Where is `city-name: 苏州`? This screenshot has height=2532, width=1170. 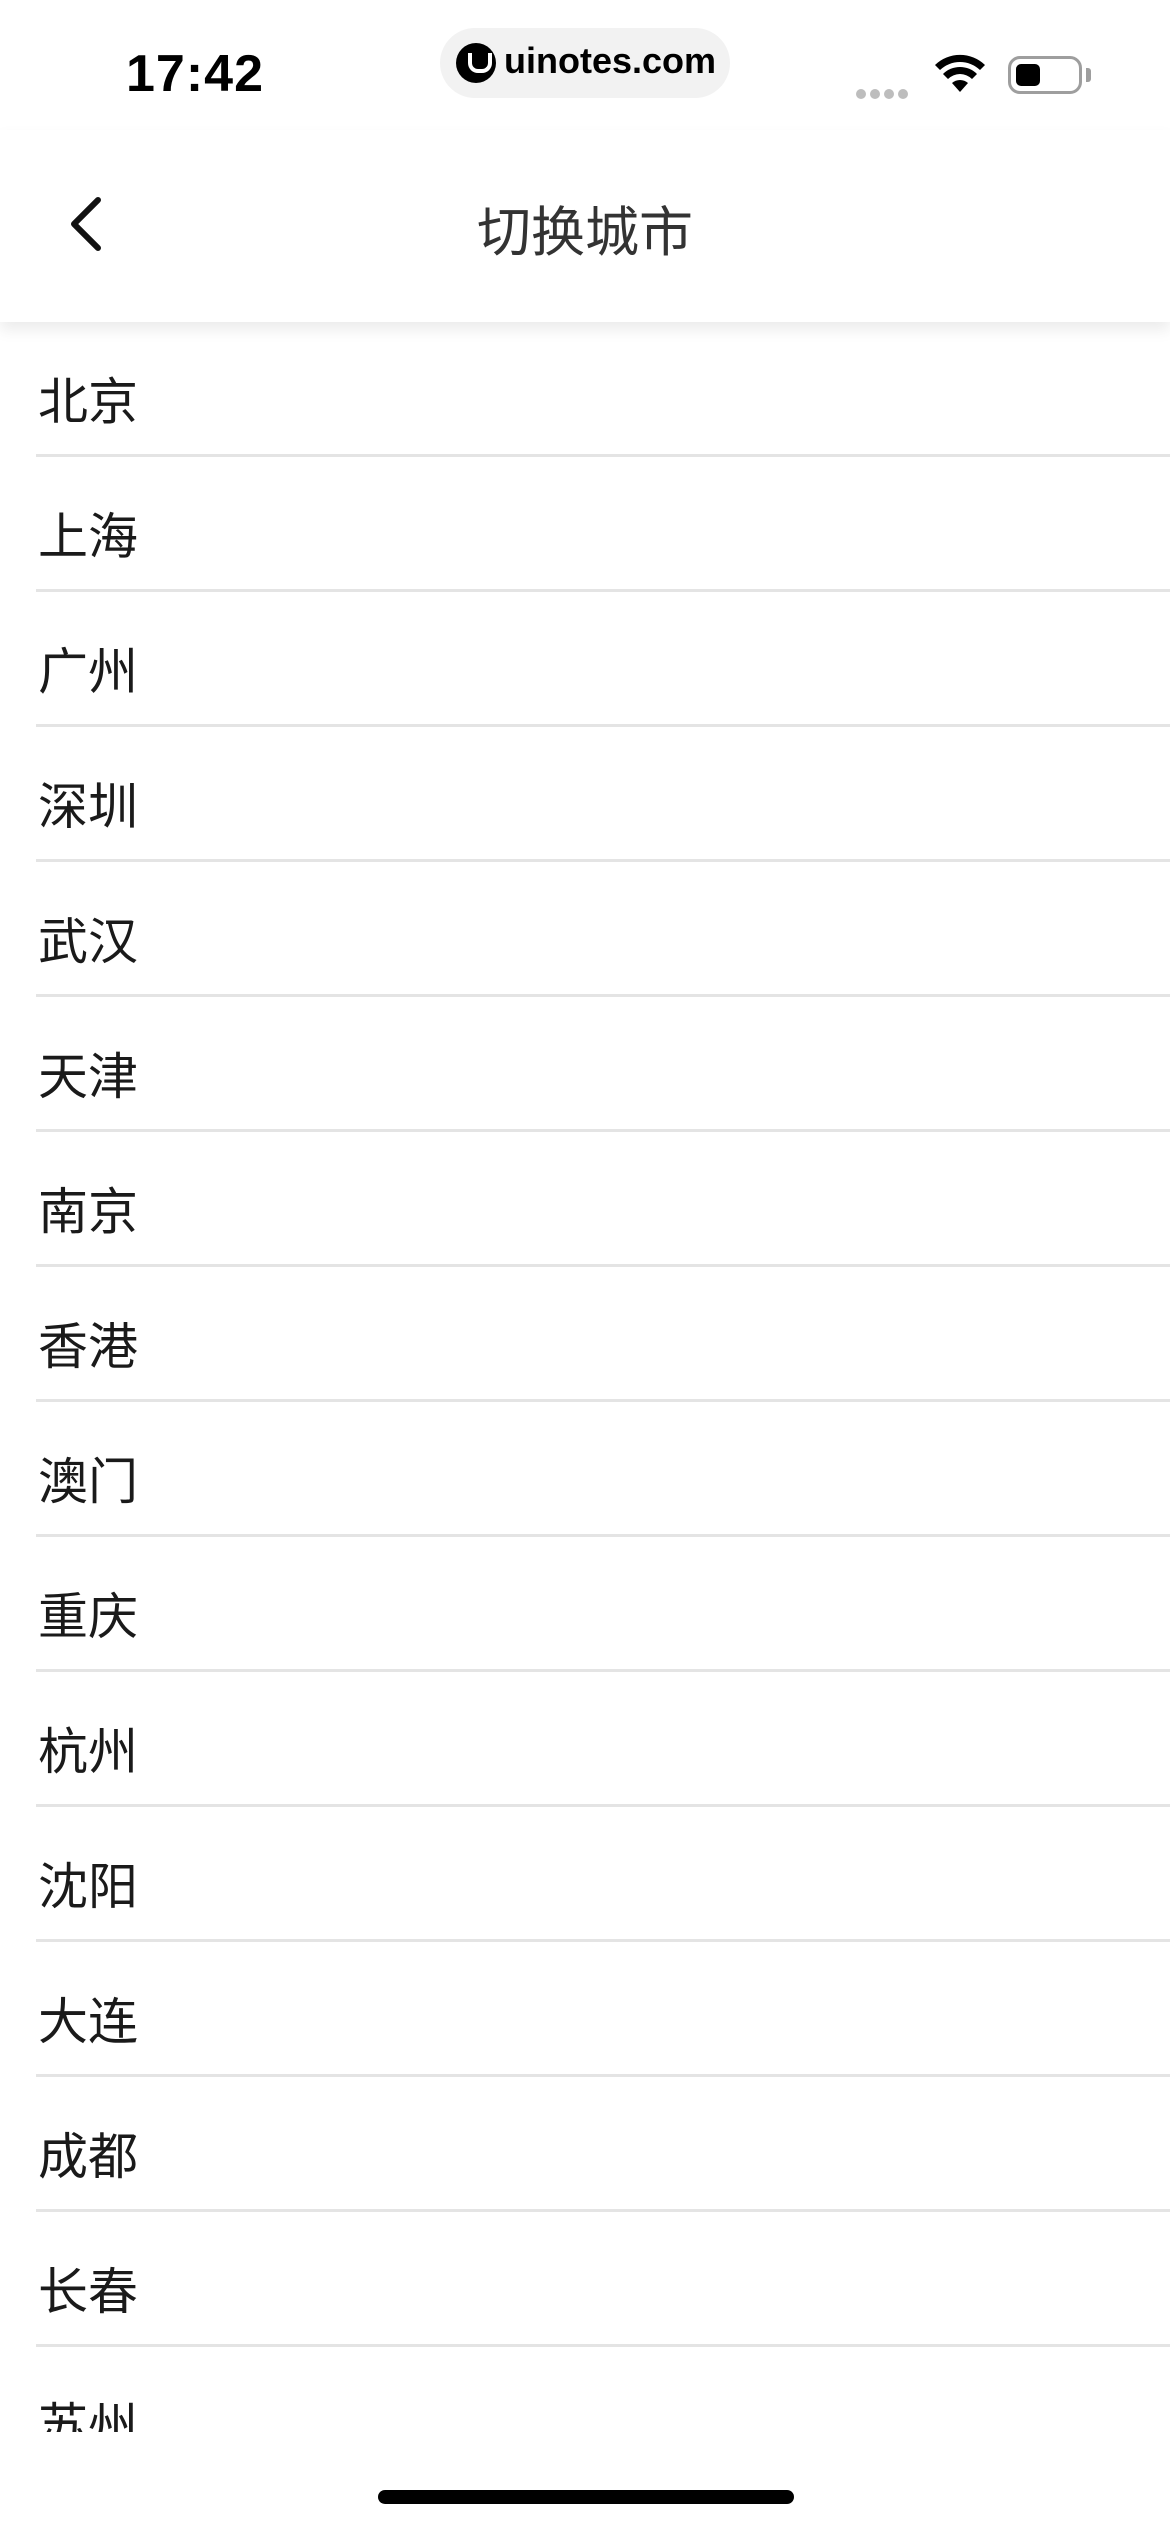
city-name: 苏州 is located at coordinates (88, 2415).